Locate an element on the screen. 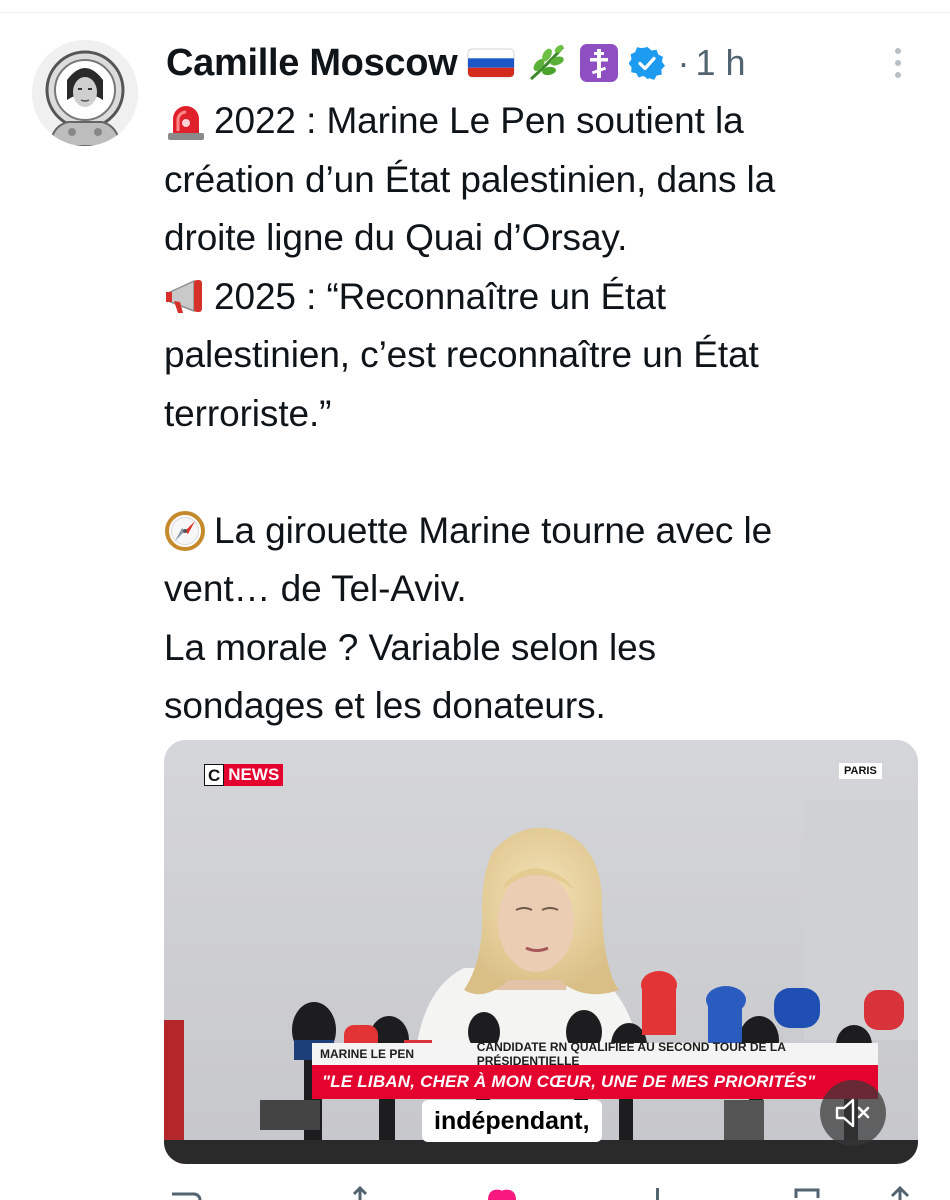 Image resolution: width=950 pixels, height=1200 pixels. like-icon is located at coordinates (502, 1193).